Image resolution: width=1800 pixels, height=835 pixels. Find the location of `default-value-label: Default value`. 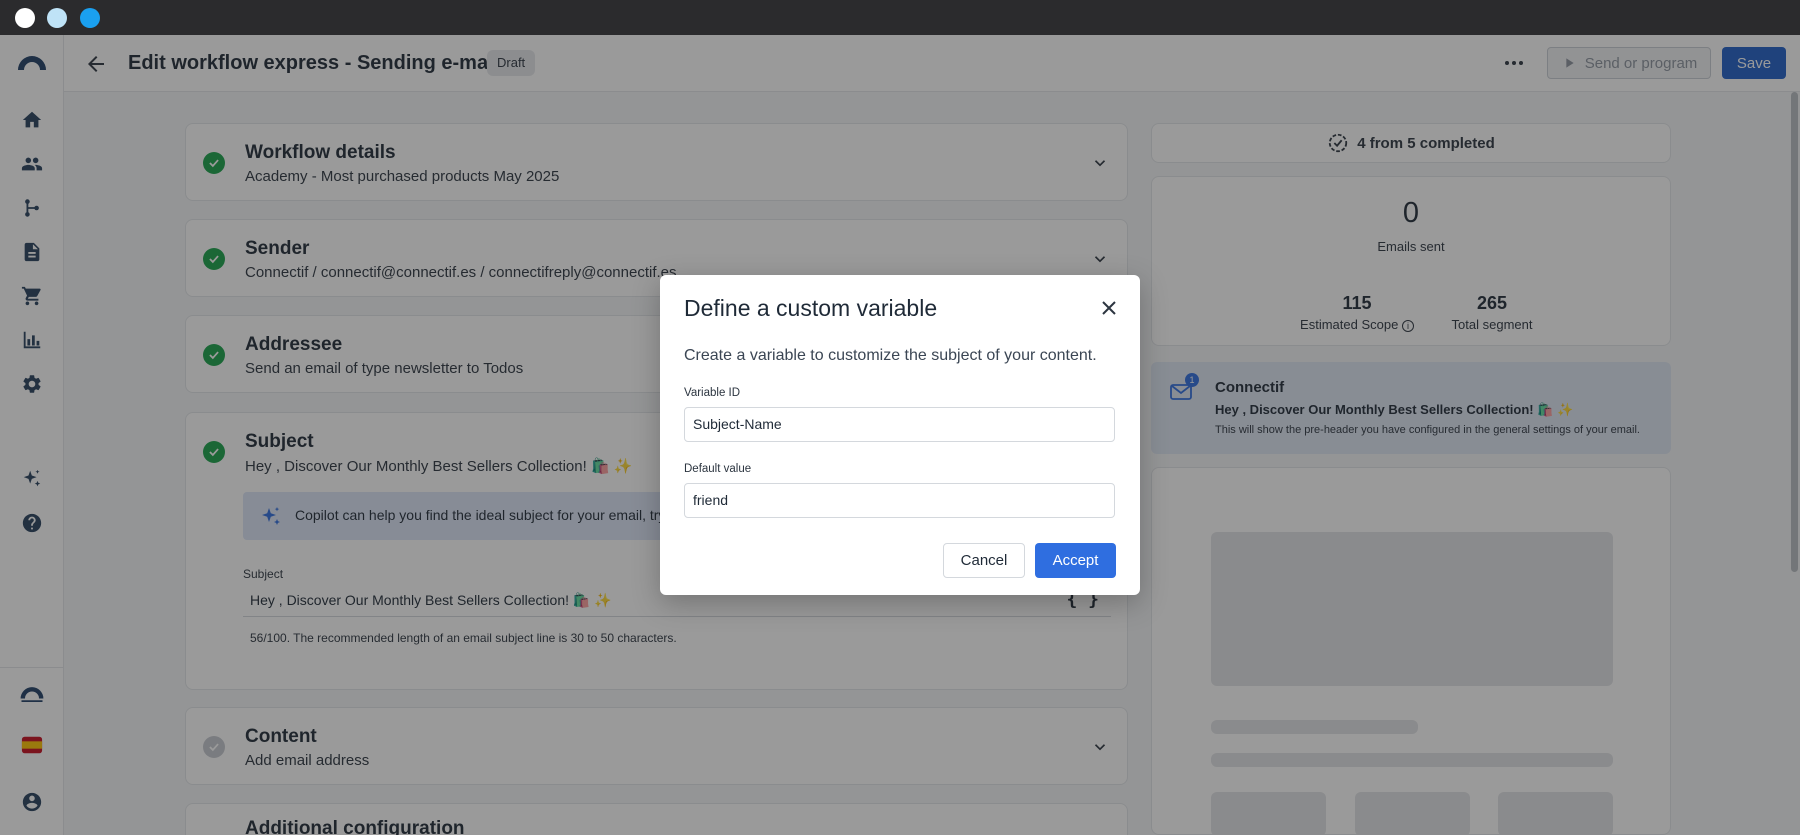

default-value-label: Default value is located at coordinates (718, 469).